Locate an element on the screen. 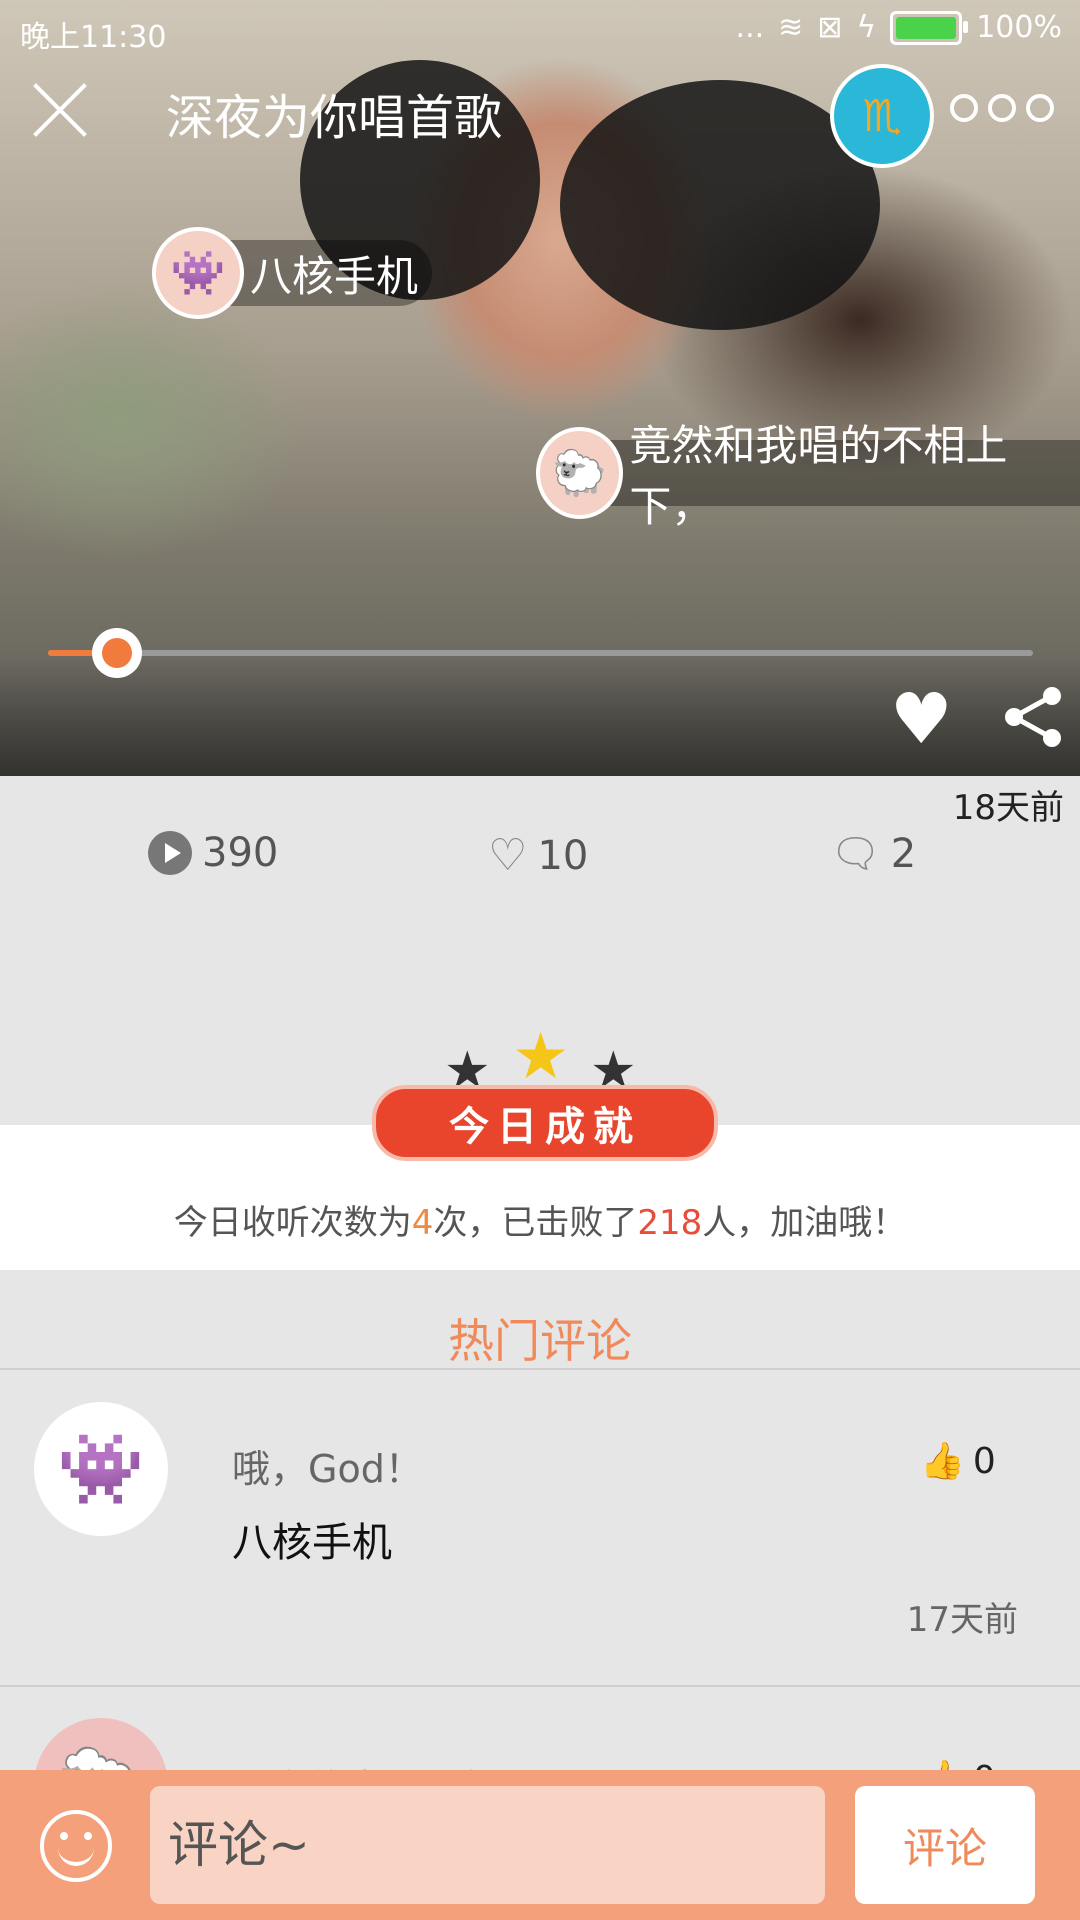 The image size is (1080, 1920). danmu-text: 八核手机 is located at coordinates (334, 276).